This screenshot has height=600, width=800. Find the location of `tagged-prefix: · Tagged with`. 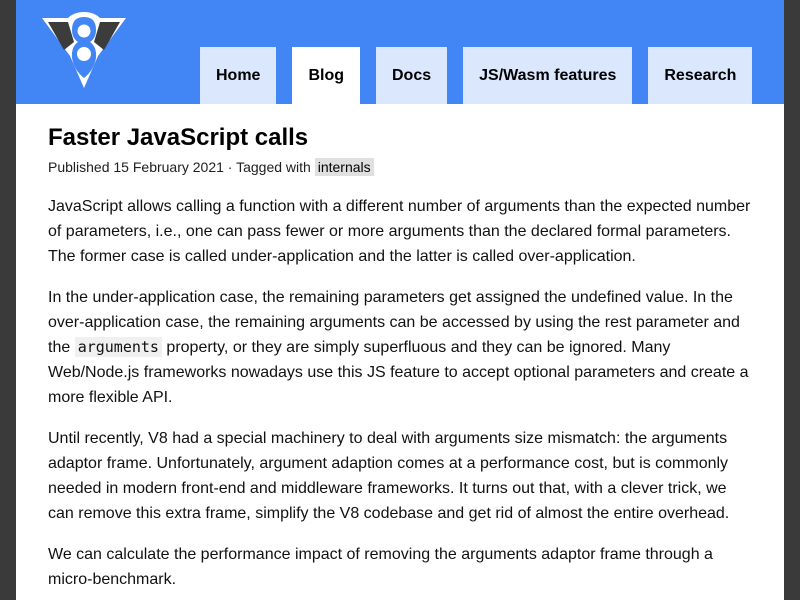

tagged-prefix: · Tagged with is located at coordinates (269, 167).